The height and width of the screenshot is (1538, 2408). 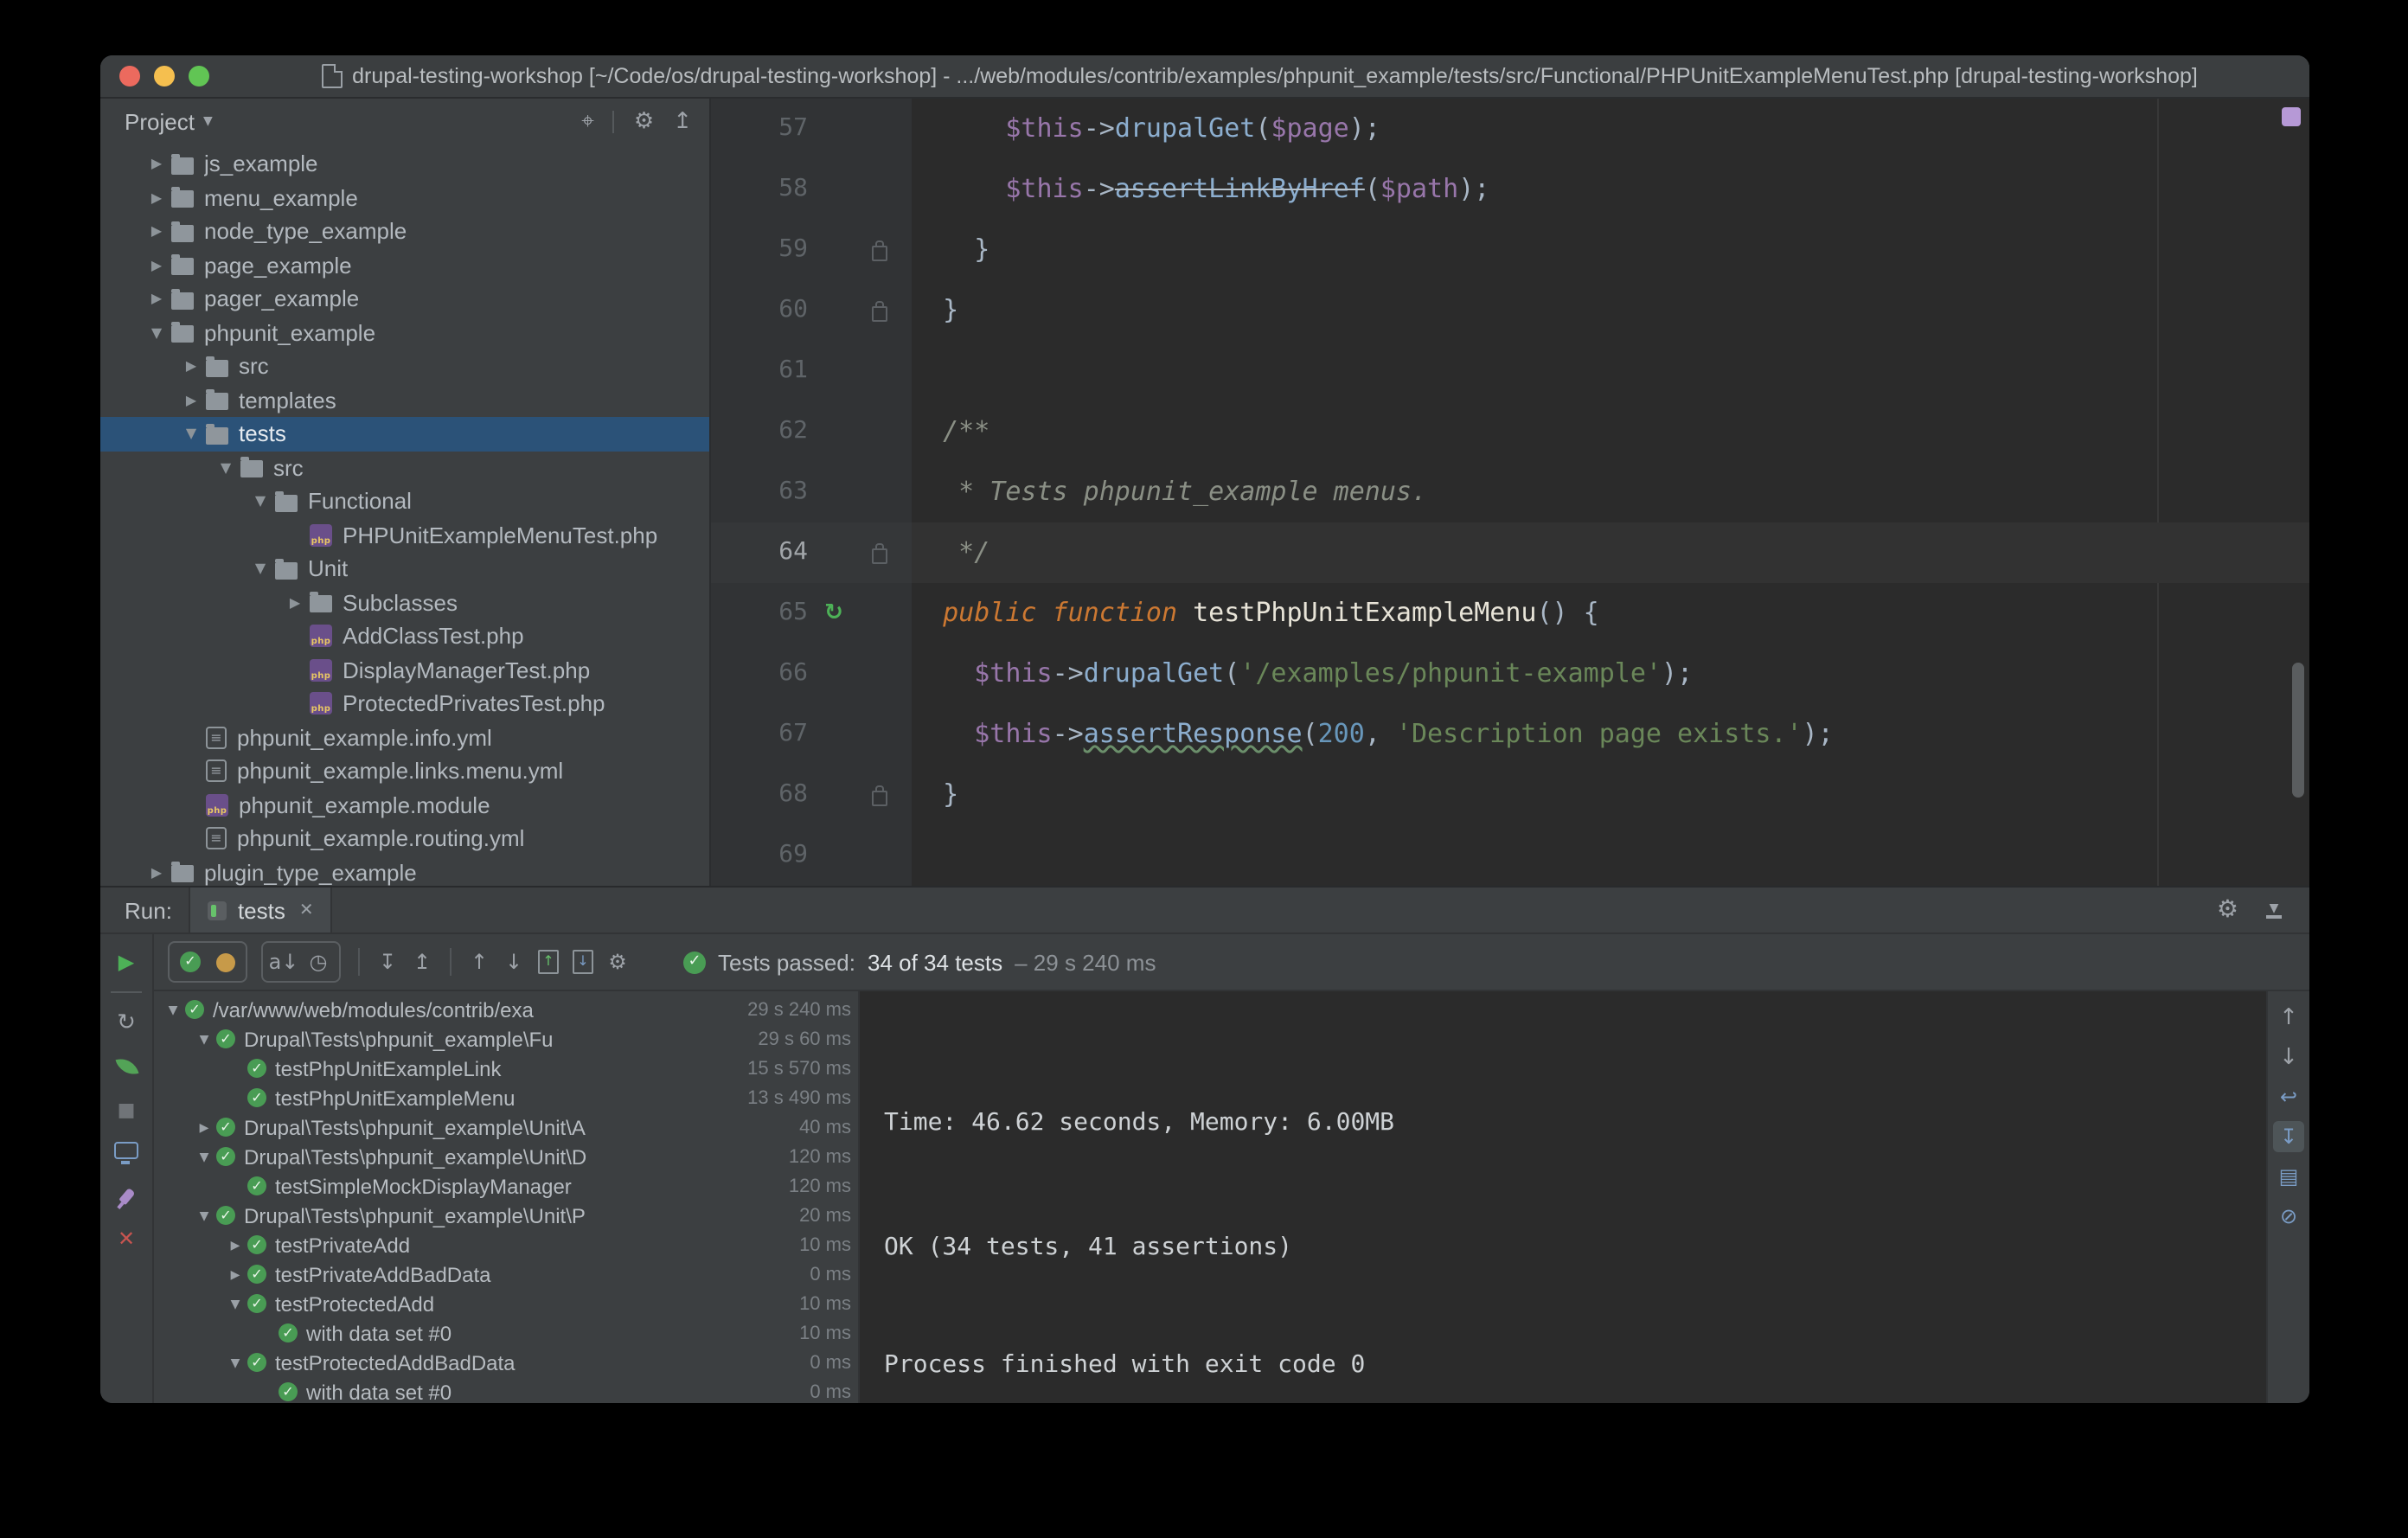 I want to click on code-line: 61, so click(x=1510, y=371).